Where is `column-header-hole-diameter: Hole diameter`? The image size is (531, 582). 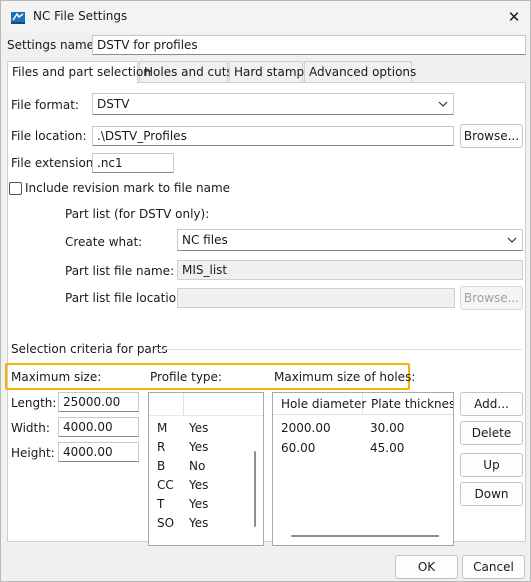
column-header-hole-diameter: Hole diameter is located at coordinates (319, 404).